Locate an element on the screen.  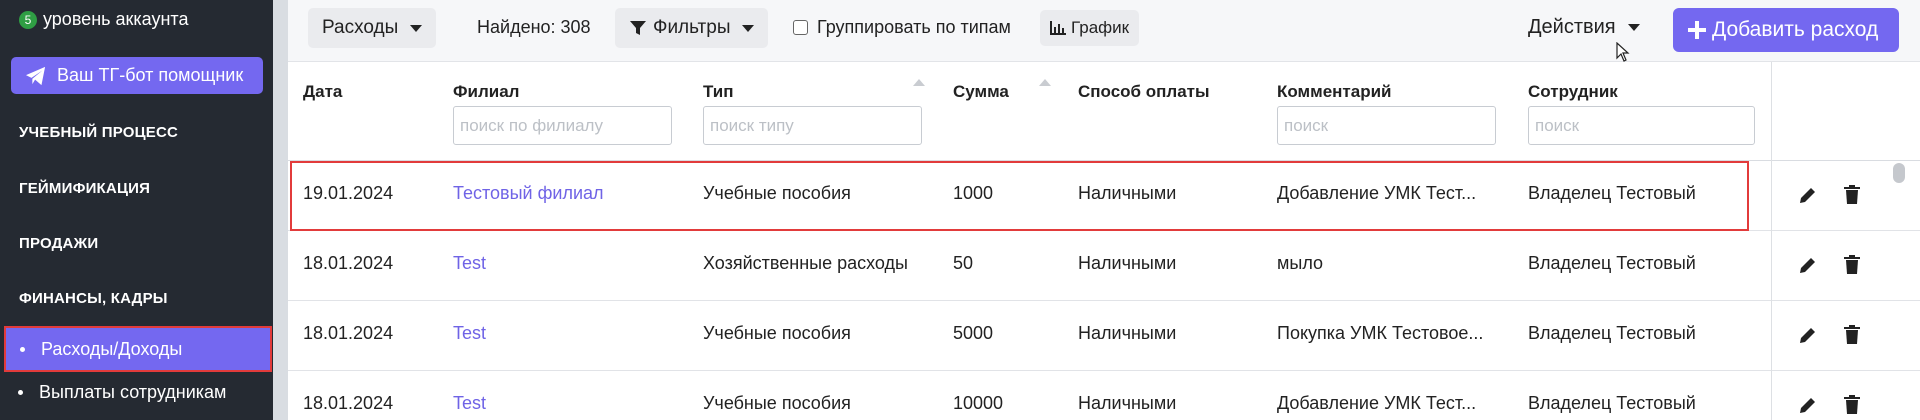
type-select-dropdown: Расходы is located at coordinates (372, 28).